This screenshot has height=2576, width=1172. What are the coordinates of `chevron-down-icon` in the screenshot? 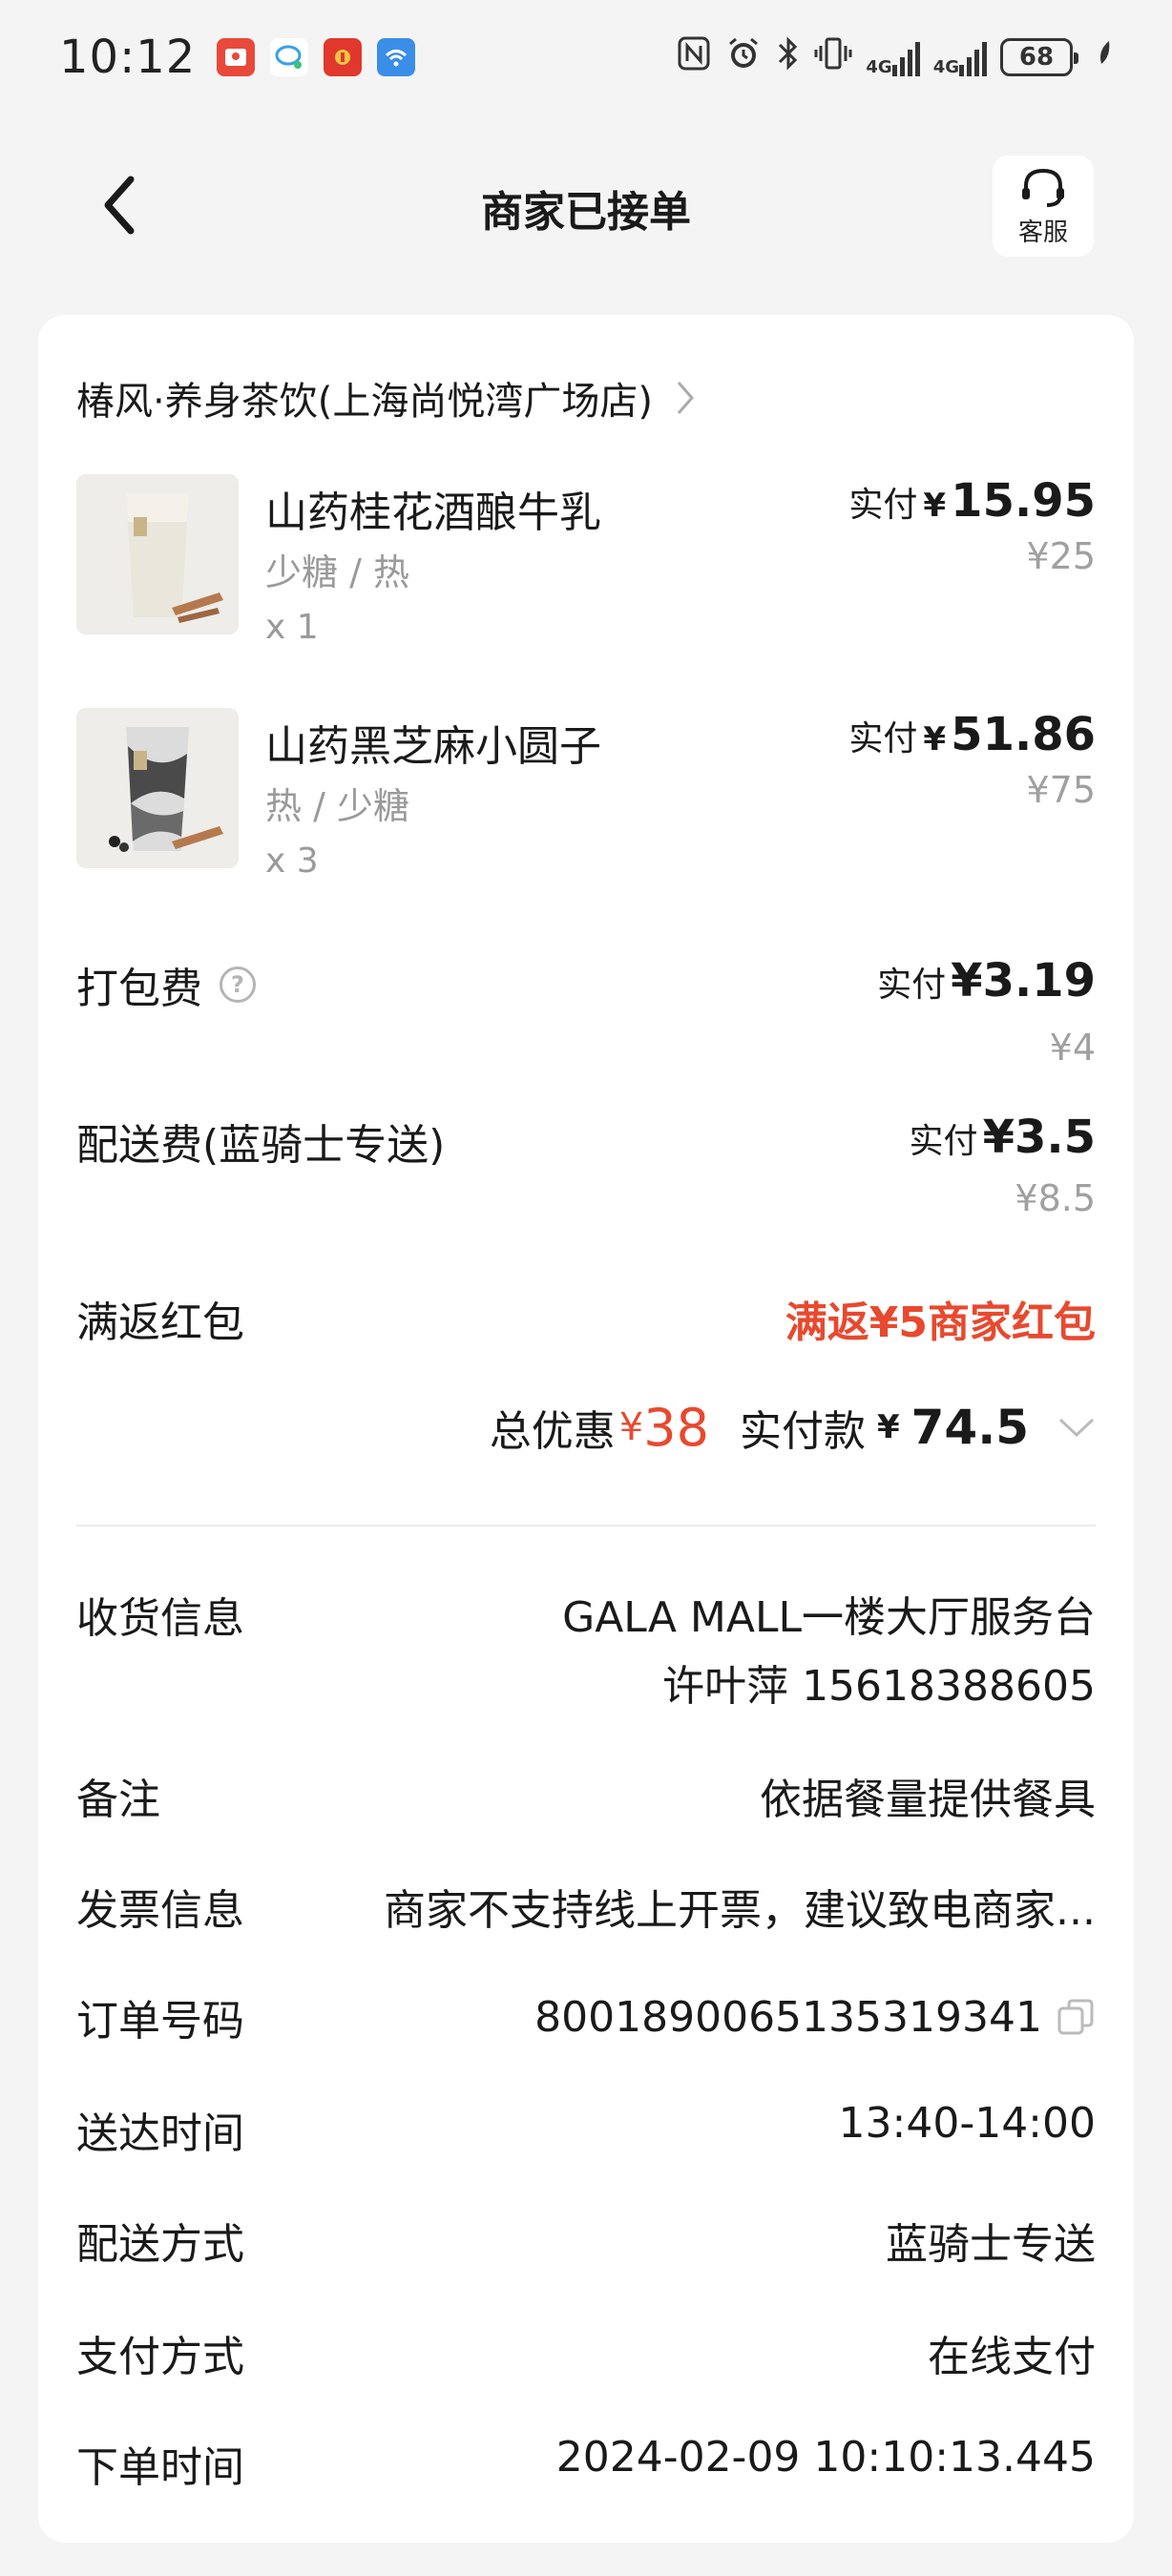 It's located at (1076, 1427).